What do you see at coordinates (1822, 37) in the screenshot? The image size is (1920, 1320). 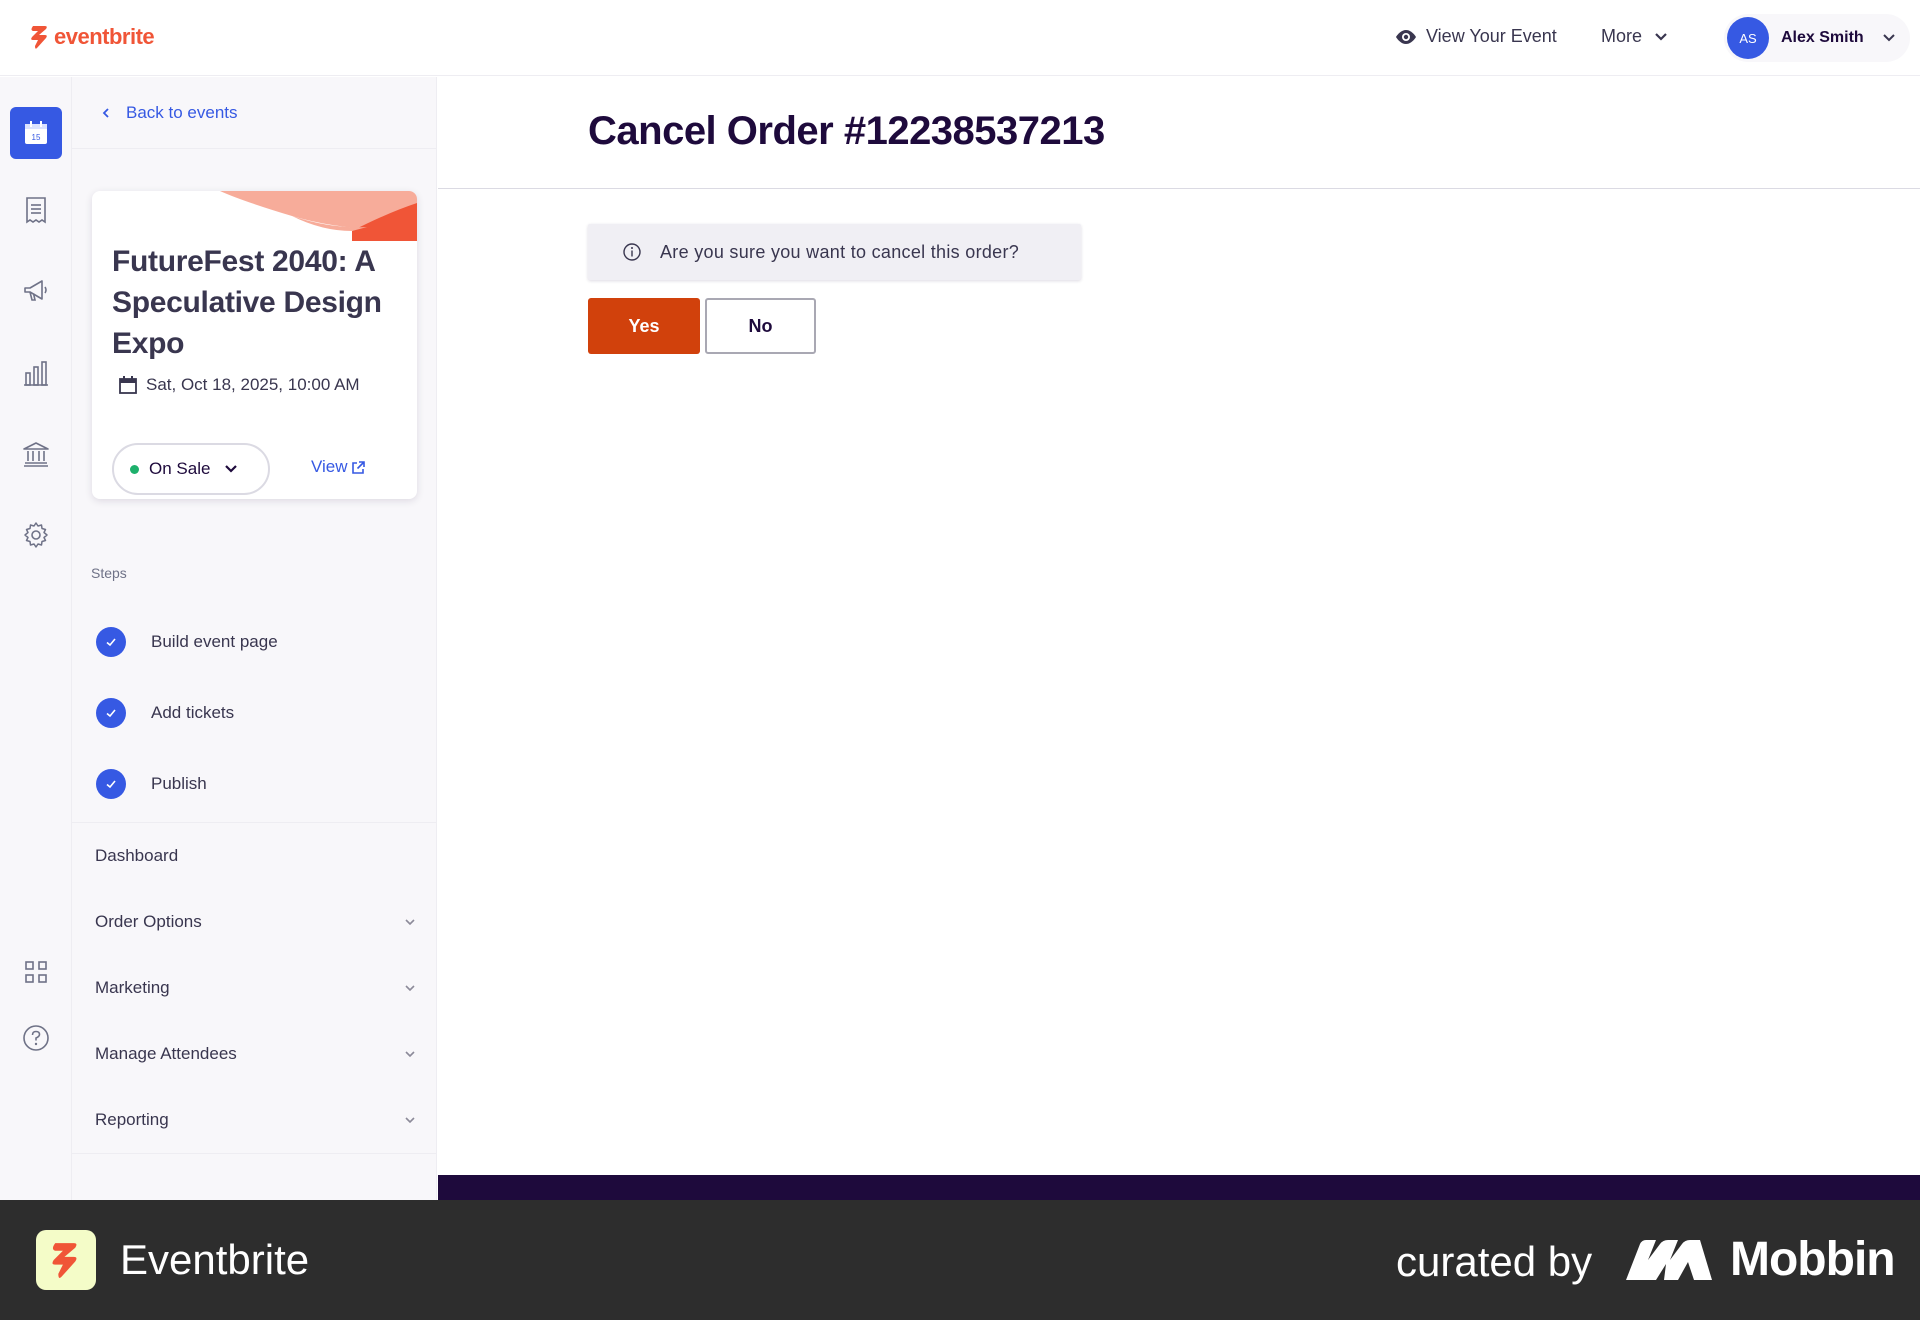 I see `user-name: Alex Smith` at bounding box center [1822, 37].